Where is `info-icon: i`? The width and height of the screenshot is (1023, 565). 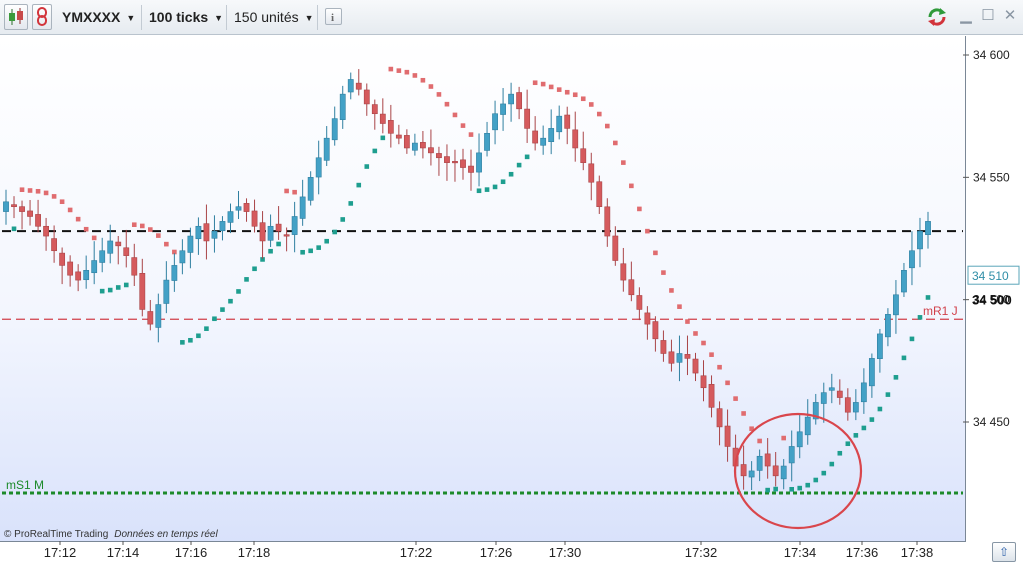
info-icon: i is located at coordinates (332, 18).